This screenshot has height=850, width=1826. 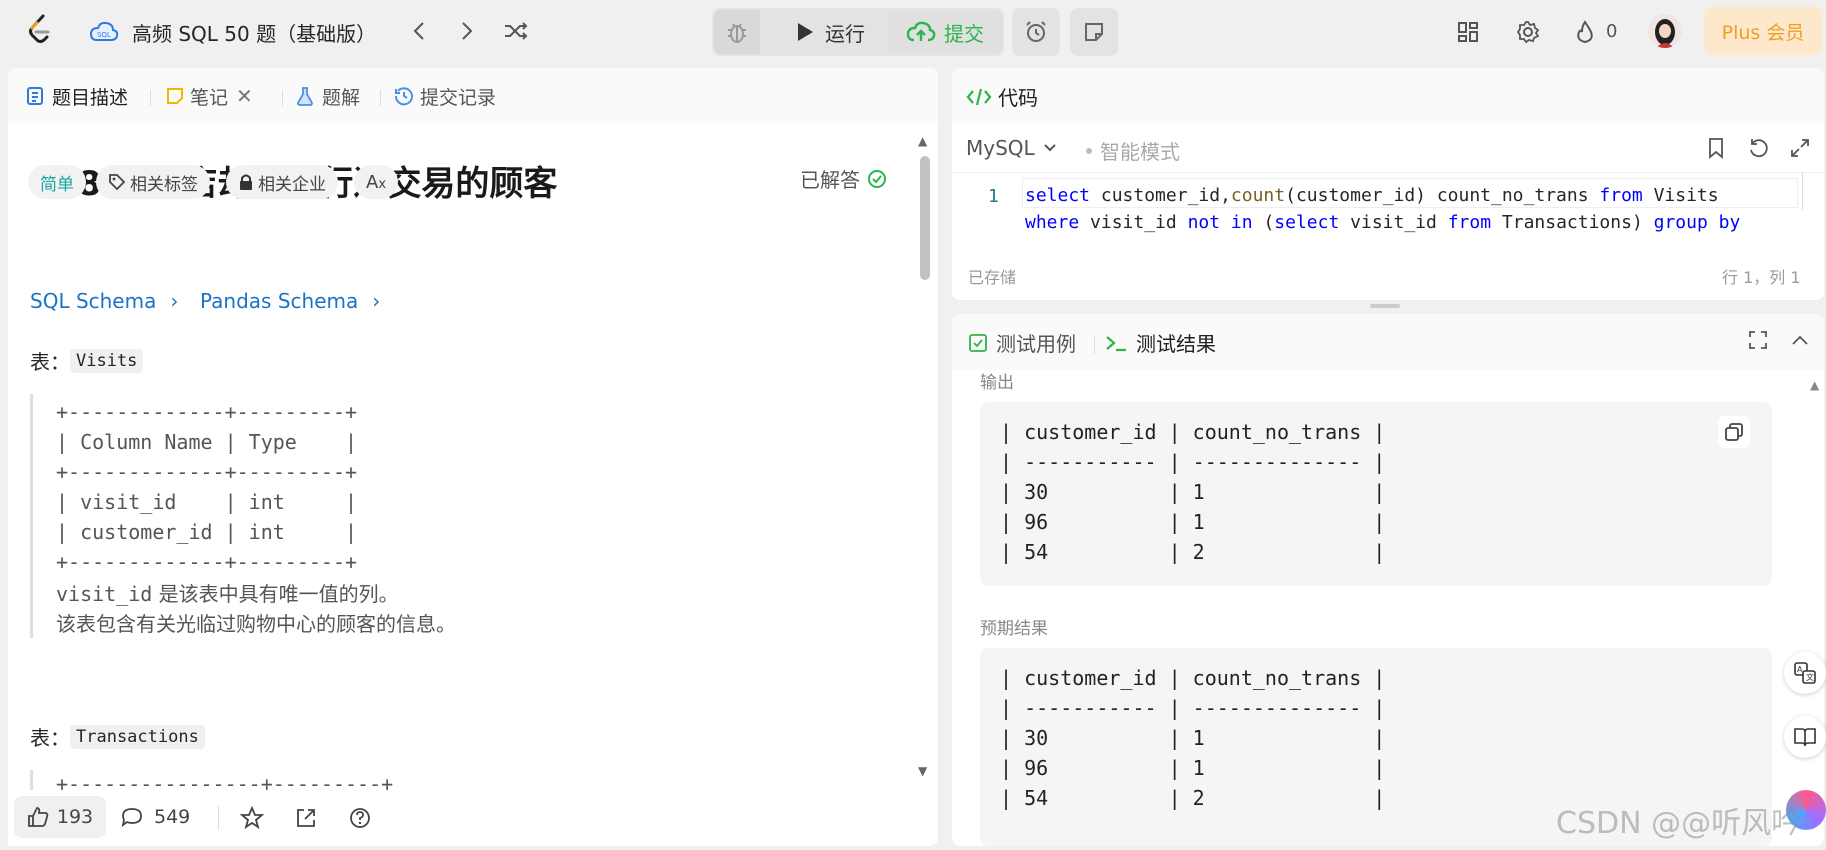 What do you see at coordinates (845, 33) in the screenshot?
I see `run-label: 运行` at bounding box center [845, 33].